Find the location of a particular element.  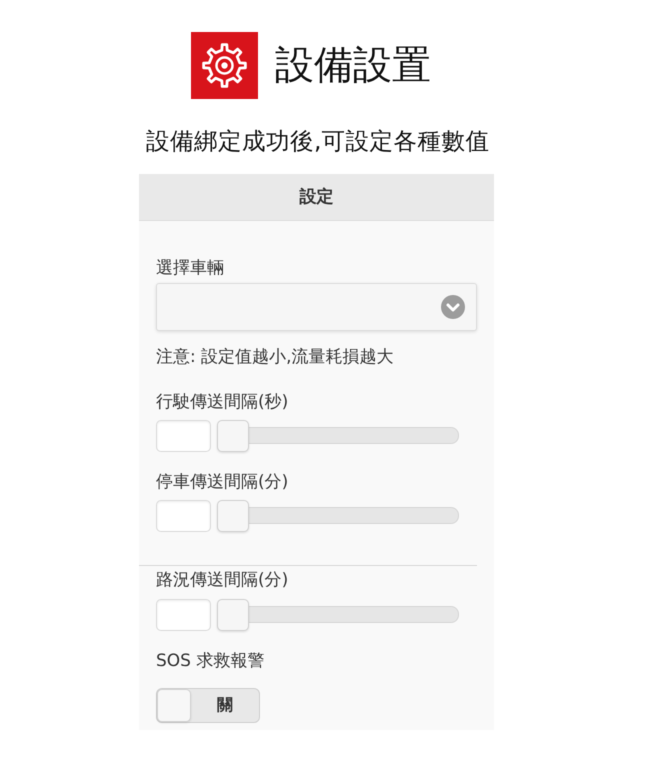

slider-label: 行駛傳送間隔(秒) is located at coordinates (223, 402).